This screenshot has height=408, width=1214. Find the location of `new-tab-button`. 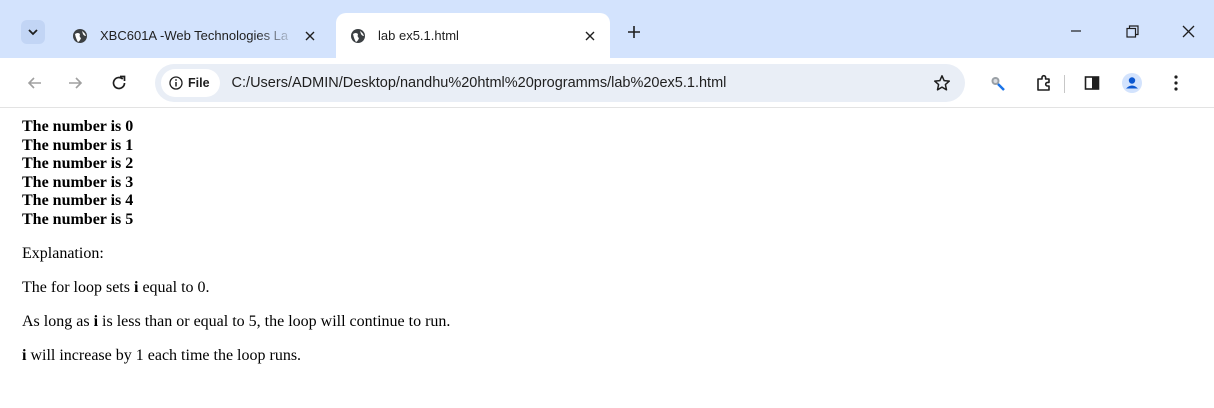

new-tab-button is located at coordinates (634, 32).